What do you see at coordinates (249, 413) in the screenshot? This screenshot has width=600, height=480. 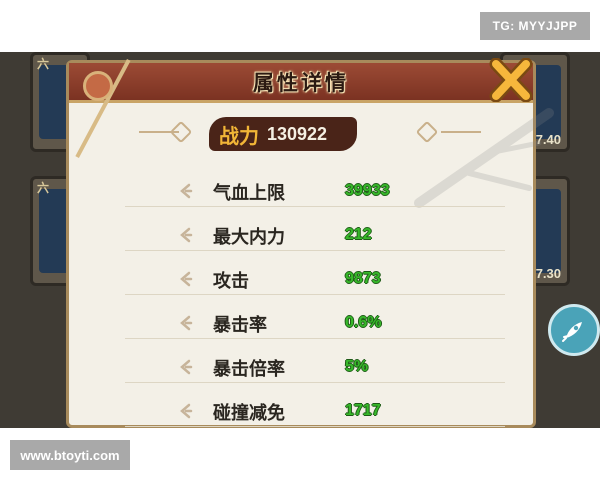 I see `stat-label: 碰撞减免` at bounding box center [249, 413].